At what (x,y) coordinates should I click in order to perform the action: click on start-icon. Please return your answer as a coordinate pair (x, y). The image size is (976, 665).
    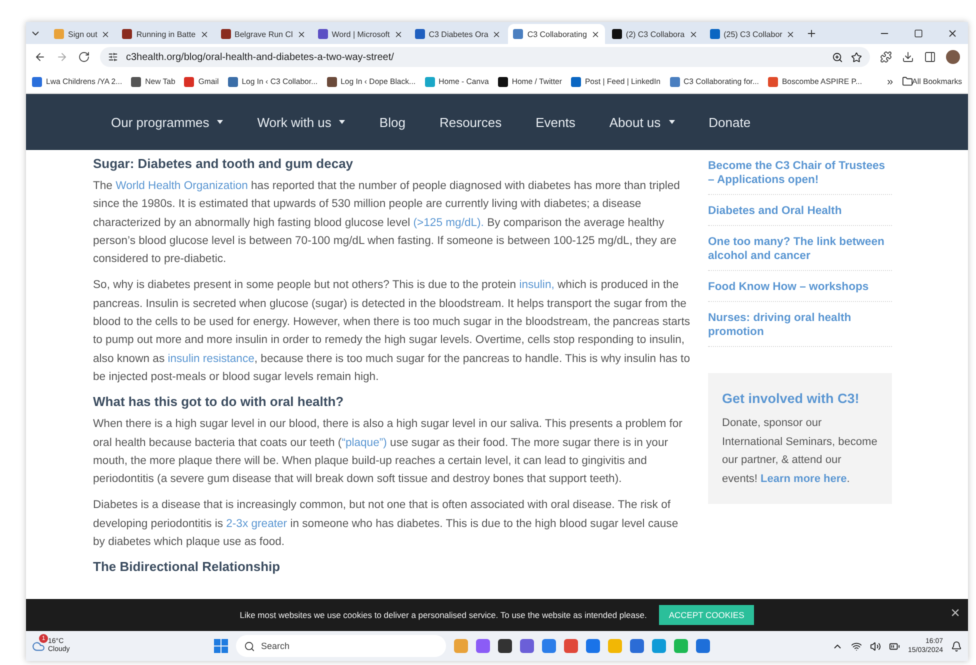
    Looking at the image, I should click on (221, 646).